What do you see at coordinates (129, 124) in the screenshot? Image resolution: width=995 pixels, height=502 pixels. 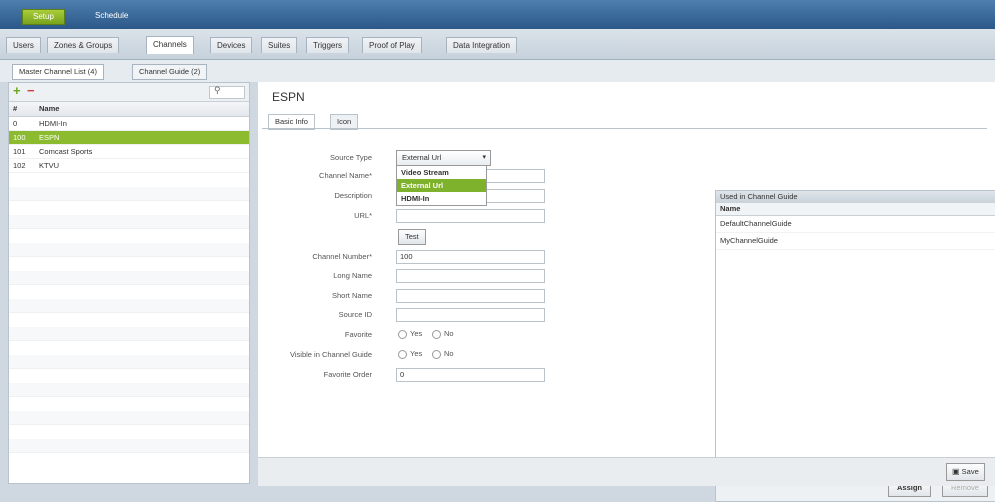 I see `table-row: 0 HDMI-In` at bounding box center [129, 124].